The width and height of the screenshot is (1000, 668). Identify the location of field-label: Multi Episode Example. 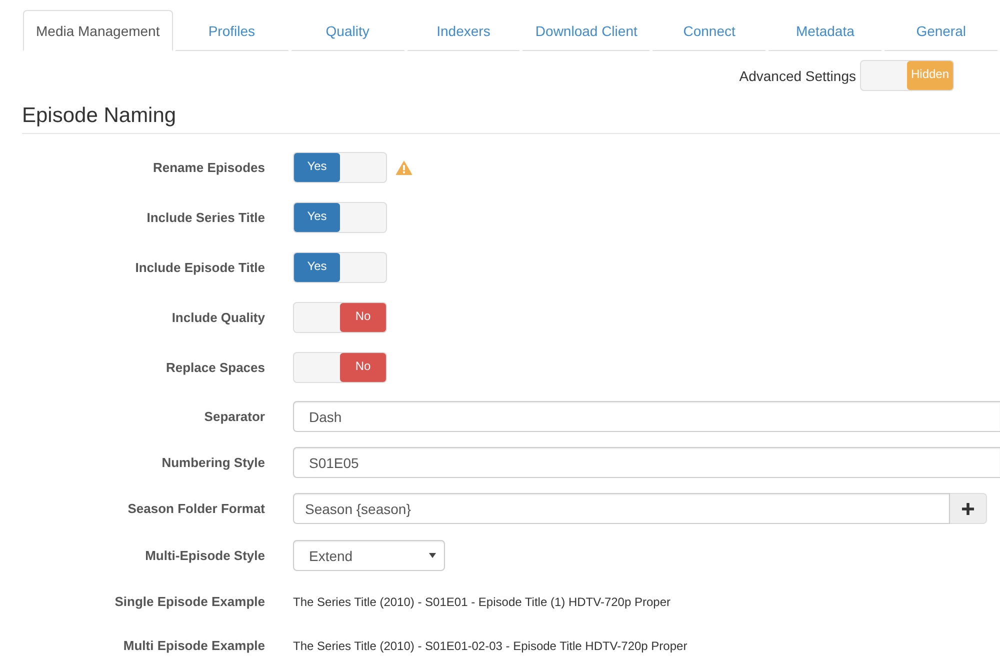
(194, 646).